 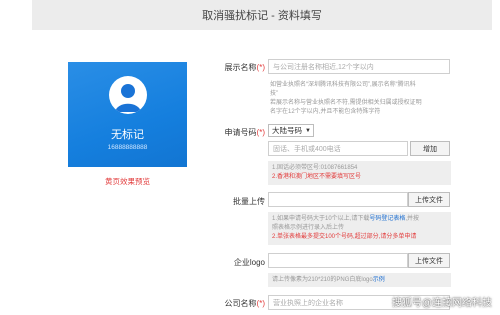 I want to click on display-name-label: 展示名称(*), so click(x=235, y=67).